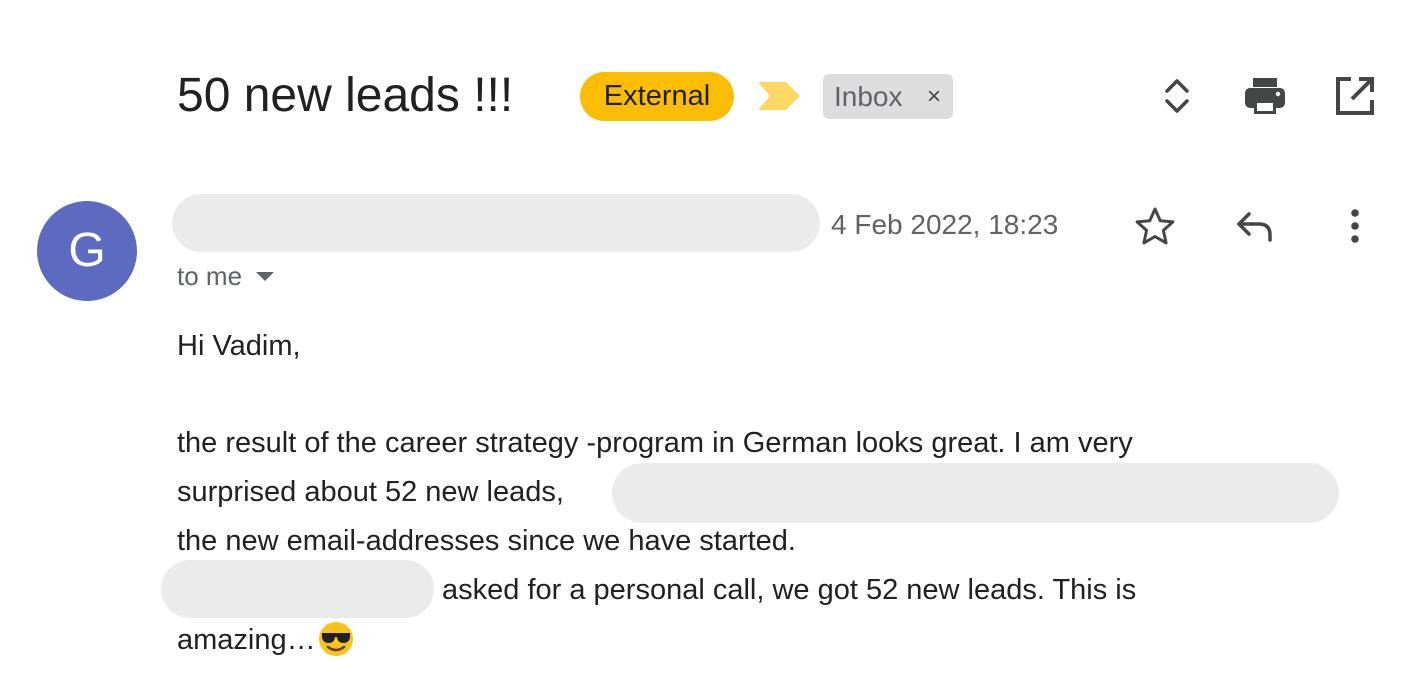 The image size is (1420, 700). Describe the element at coordinates (1355, 96) in the screenshot. I see `open-in-new-window-icon` at that location.